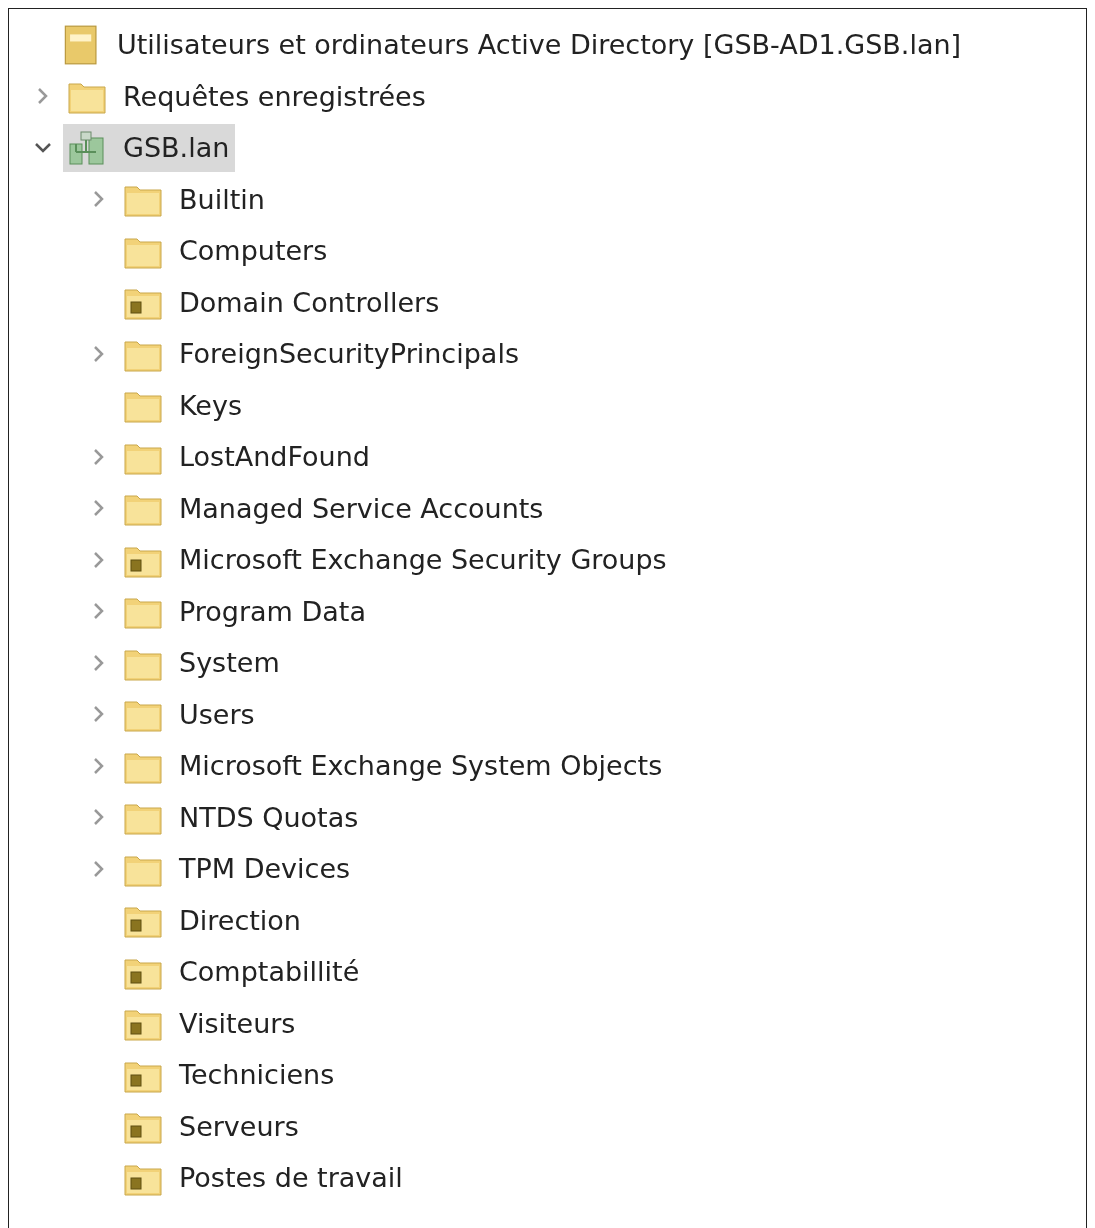  What do you see at coordinates (247, 456) in the screenshot?
I see `tree-item: LostAndFound` at bounding box center [247, 456].